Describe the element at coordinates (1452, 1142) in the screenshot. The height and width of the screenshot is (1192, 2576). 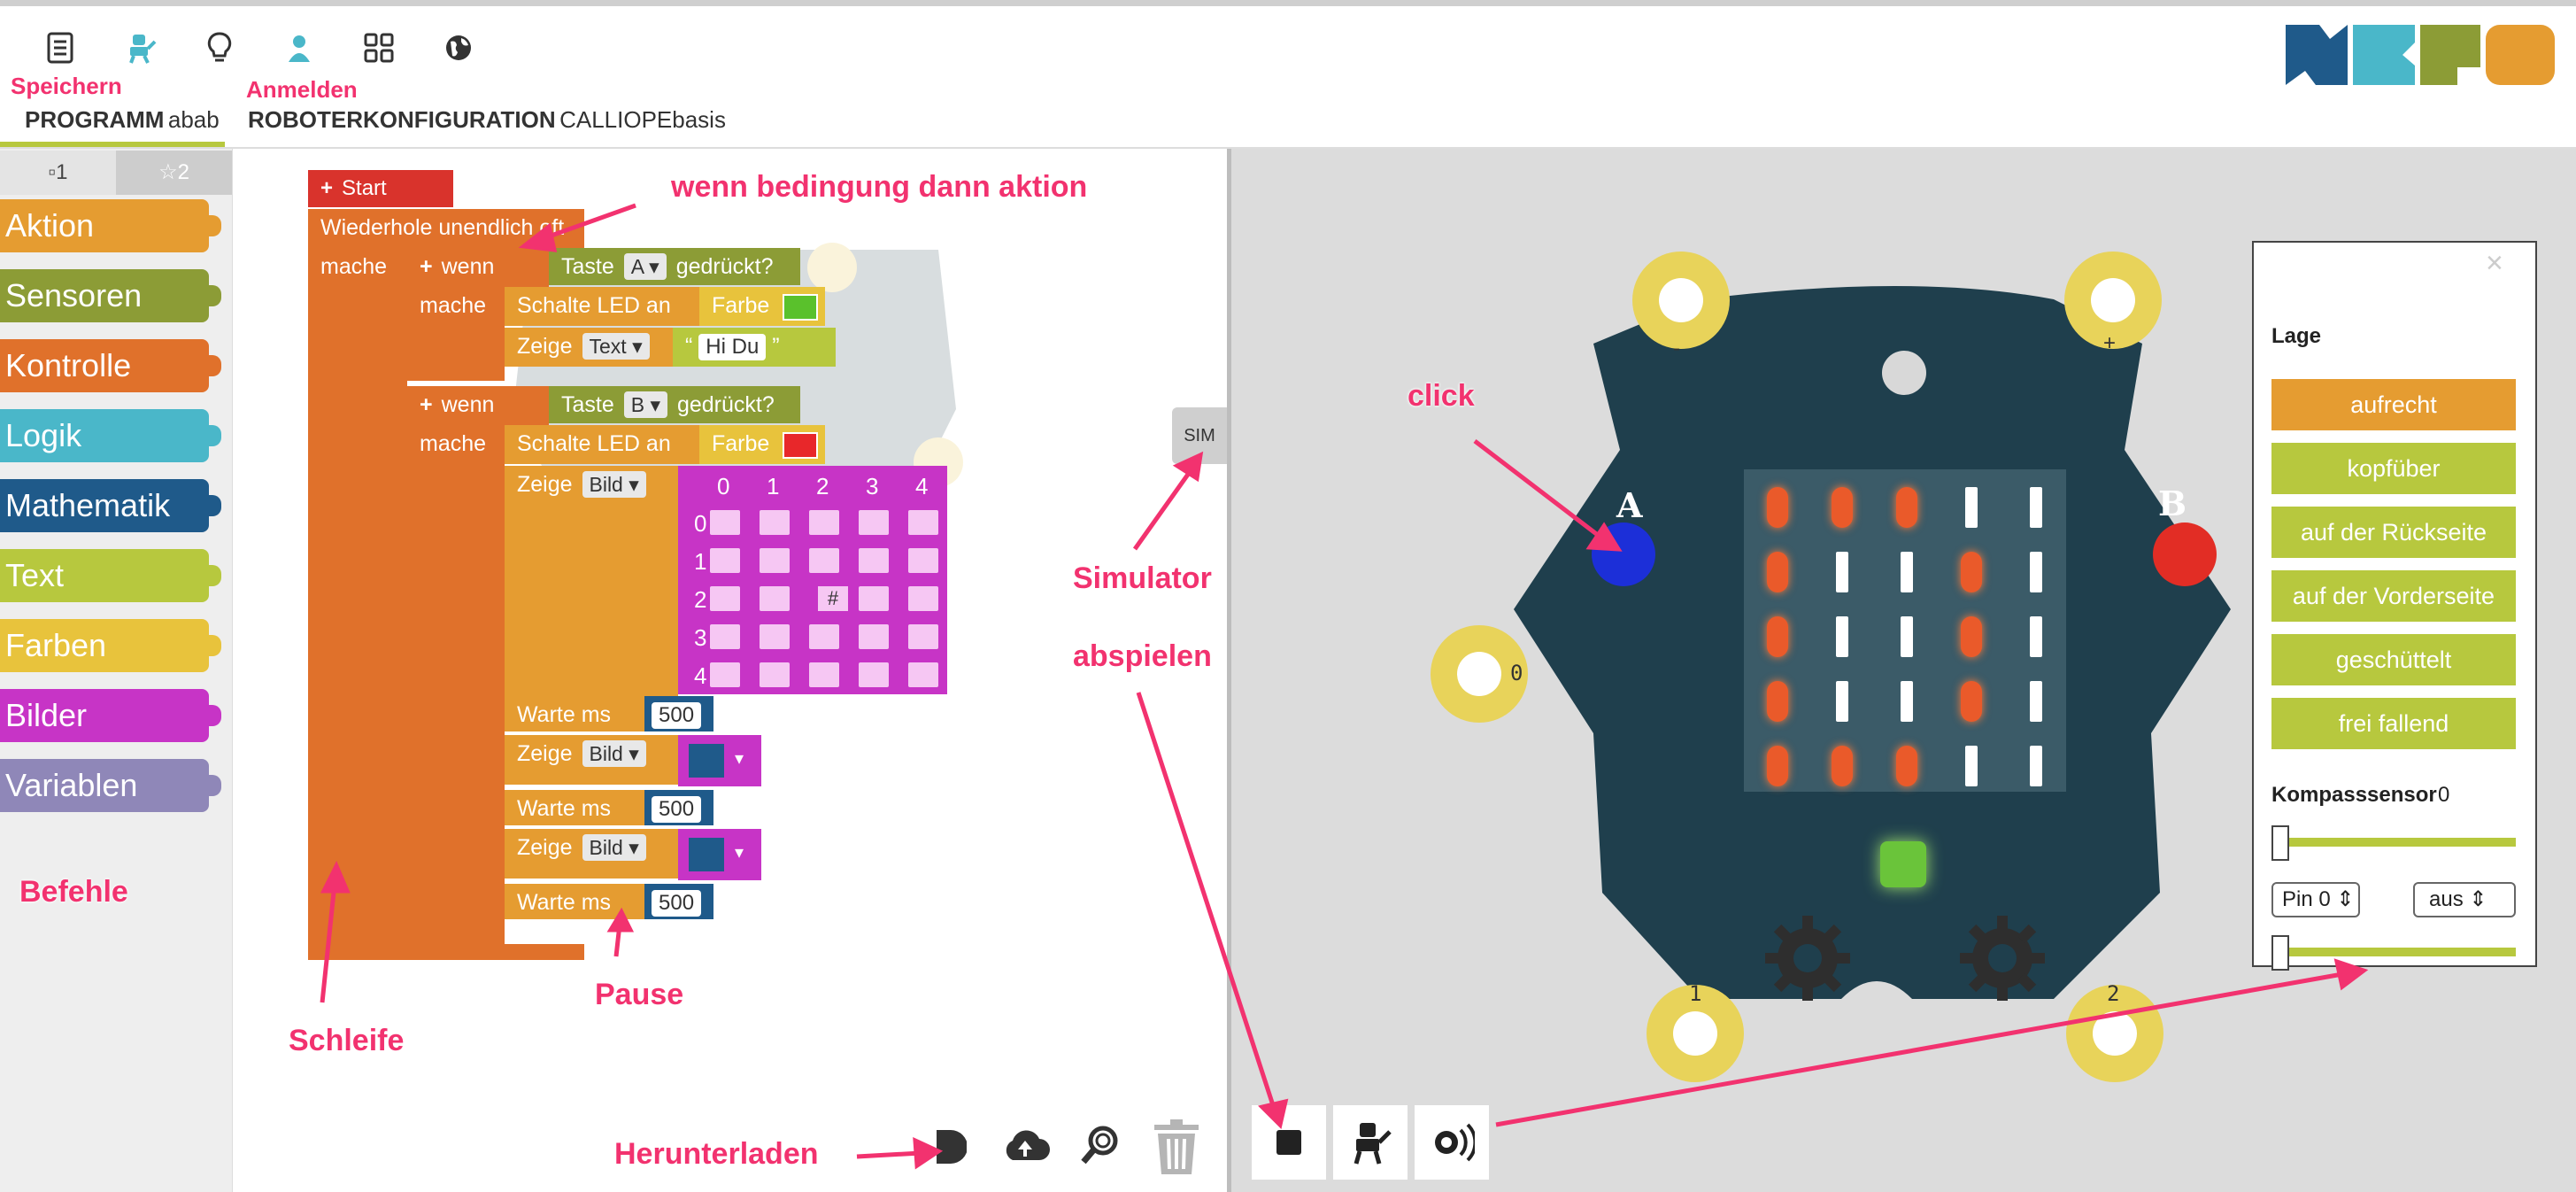
I see `sound-button` at that location.